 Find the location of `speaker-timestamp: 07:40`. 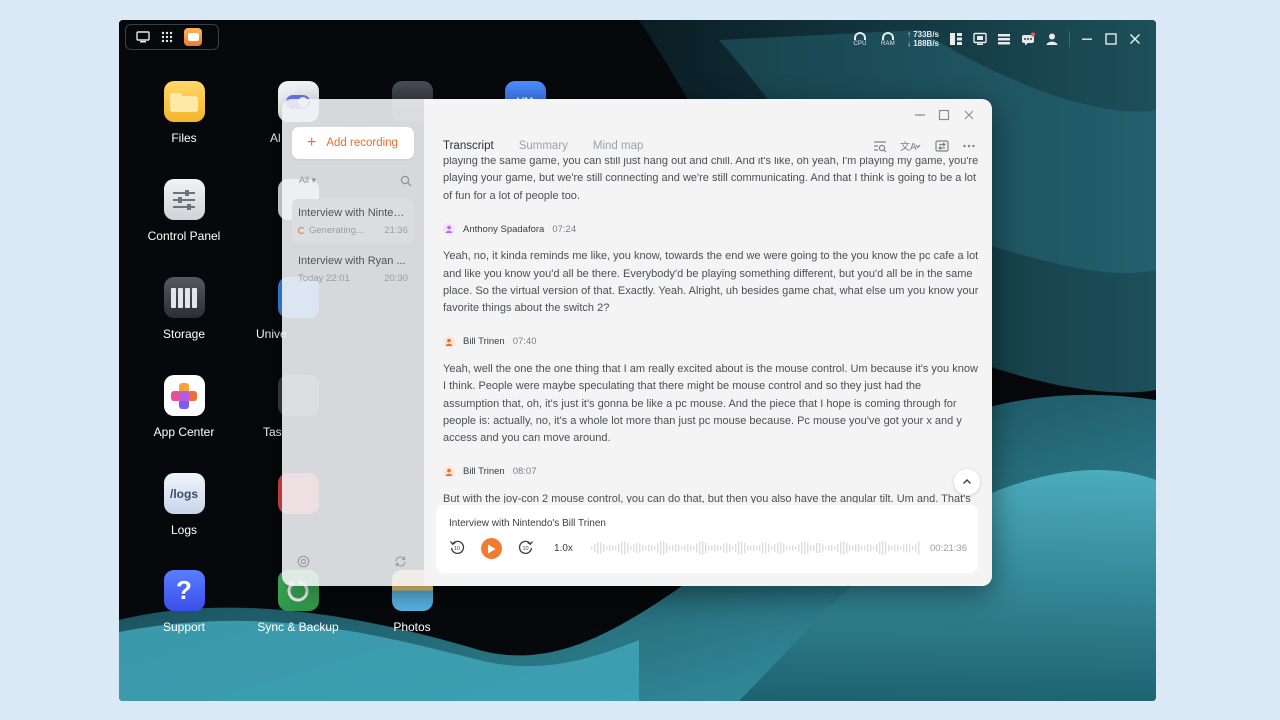

speaker-timestamp: 07:40 is located at coordinates (525, 341).